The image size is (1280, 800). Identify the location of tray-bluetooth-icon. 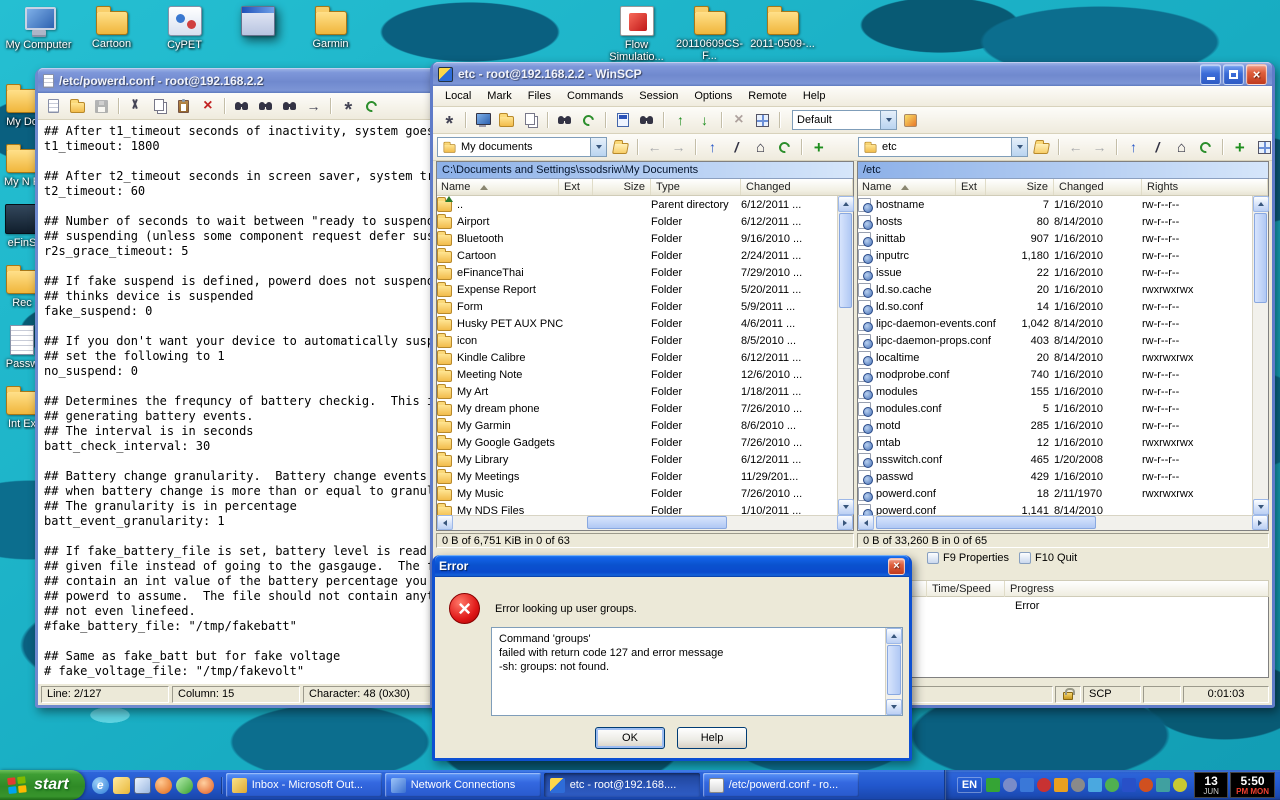
(1129, 785).